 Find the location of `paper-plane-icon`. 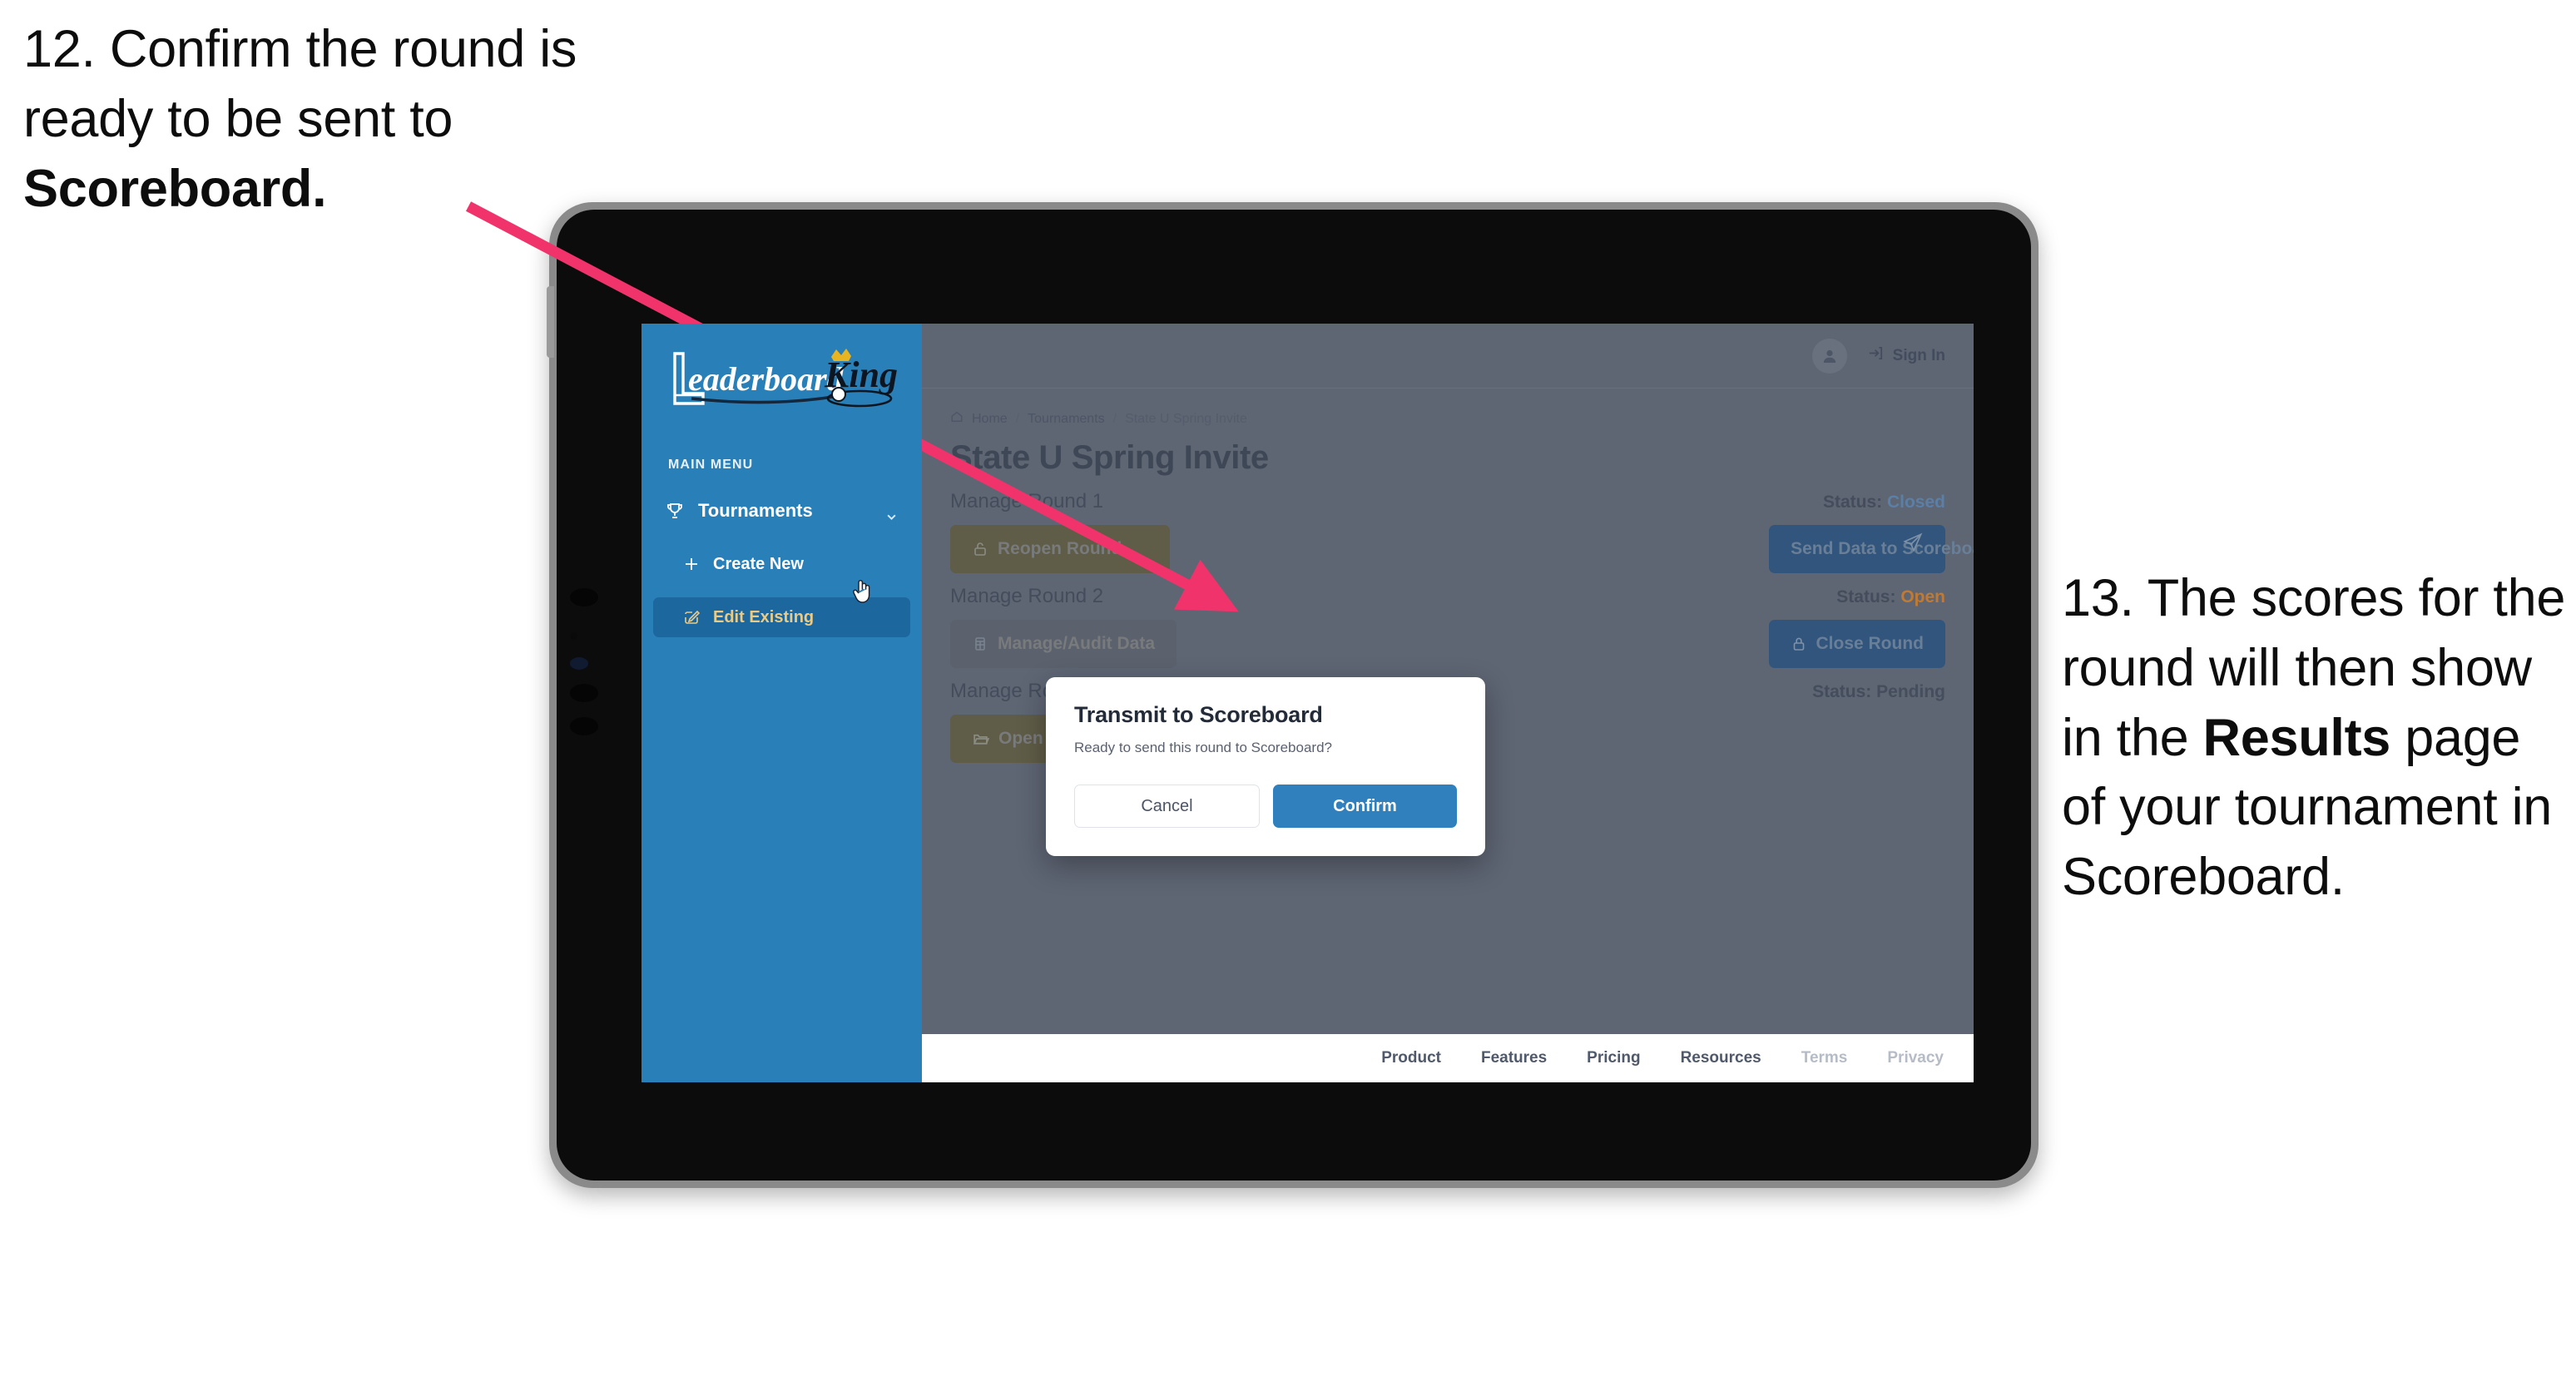

paper-plane-icon is located at coordinates (1913, 542).